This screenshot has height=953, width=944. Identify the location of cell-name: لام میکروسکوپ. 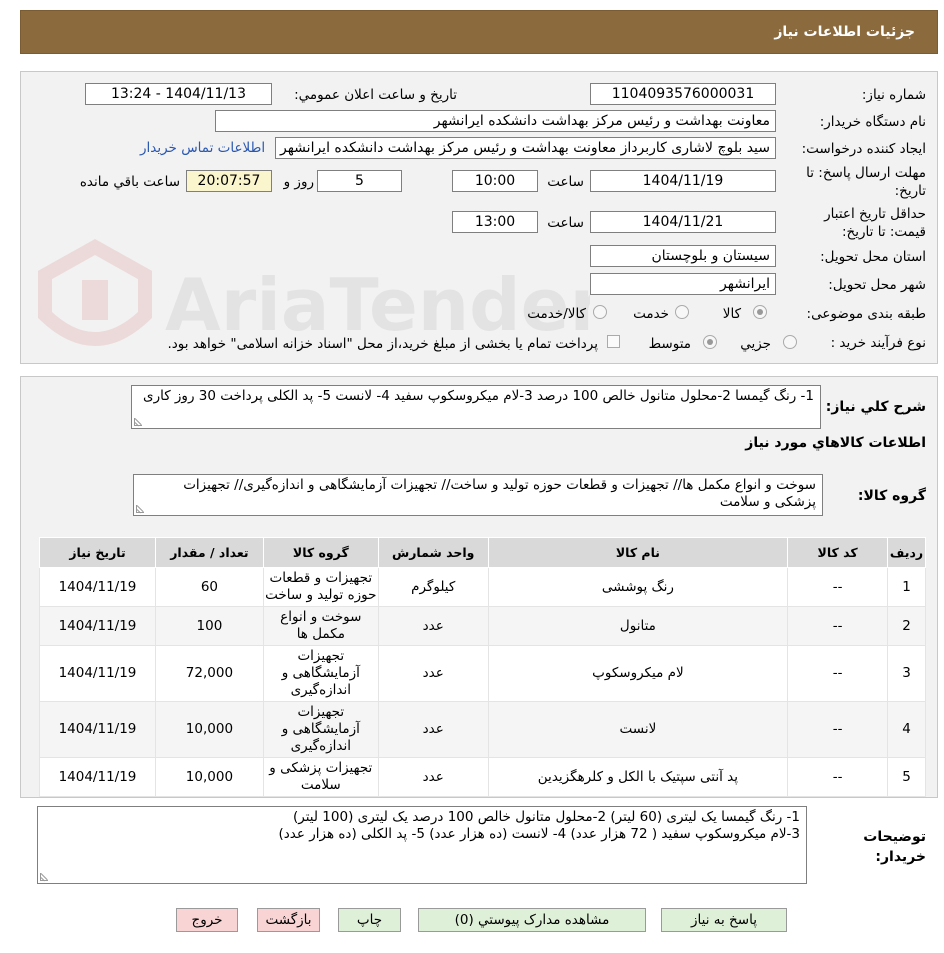
(638, 673).